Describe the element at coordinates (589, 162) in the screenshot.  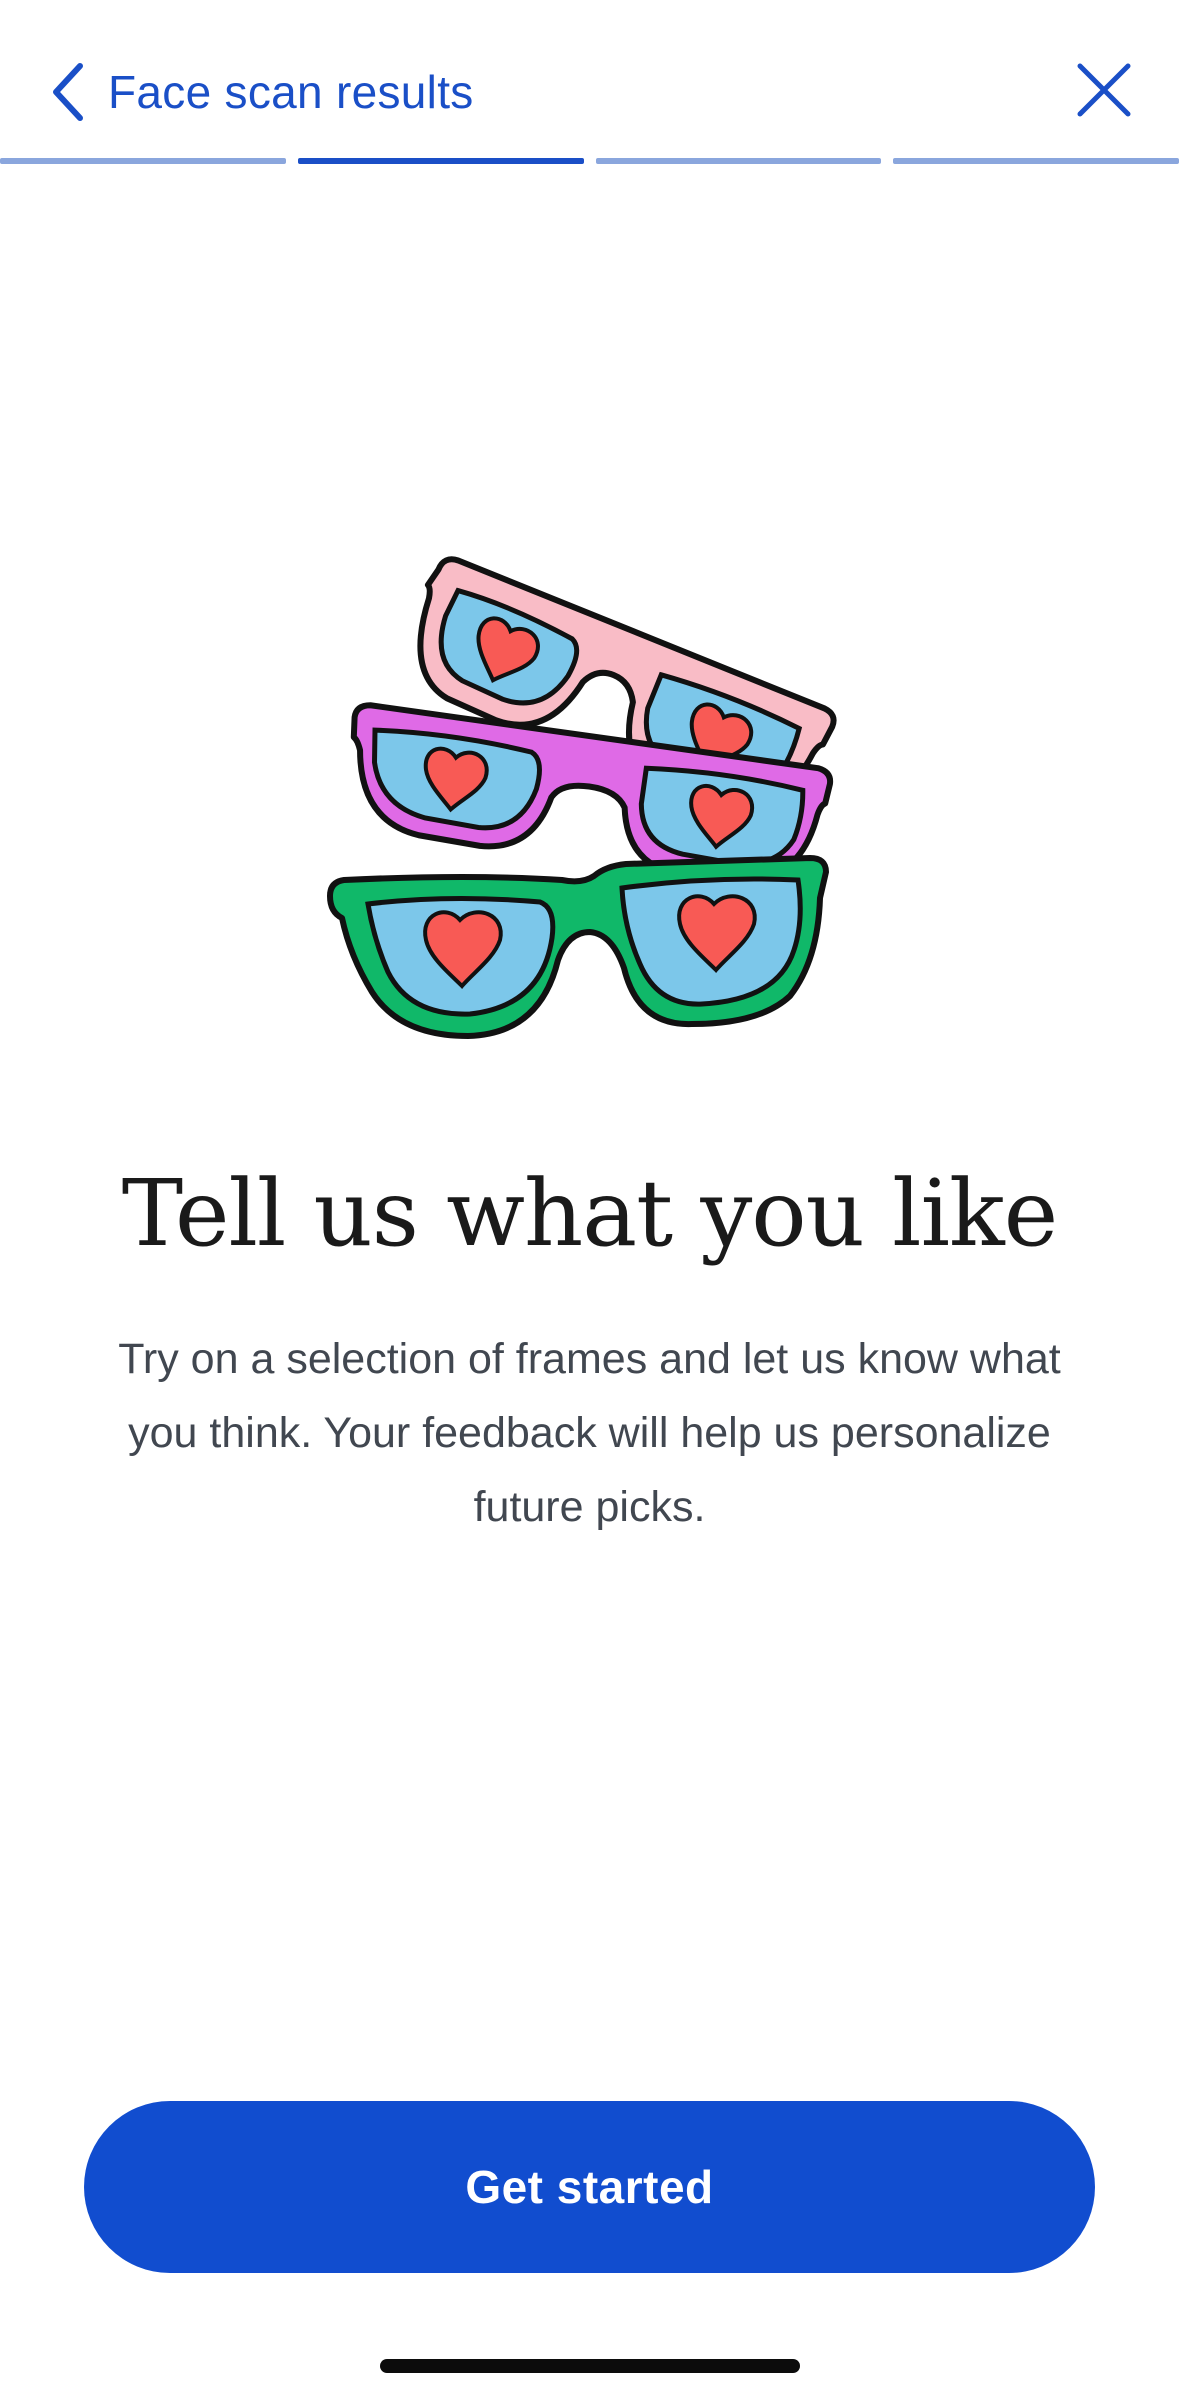
I see `step-progress-bar` at that location.